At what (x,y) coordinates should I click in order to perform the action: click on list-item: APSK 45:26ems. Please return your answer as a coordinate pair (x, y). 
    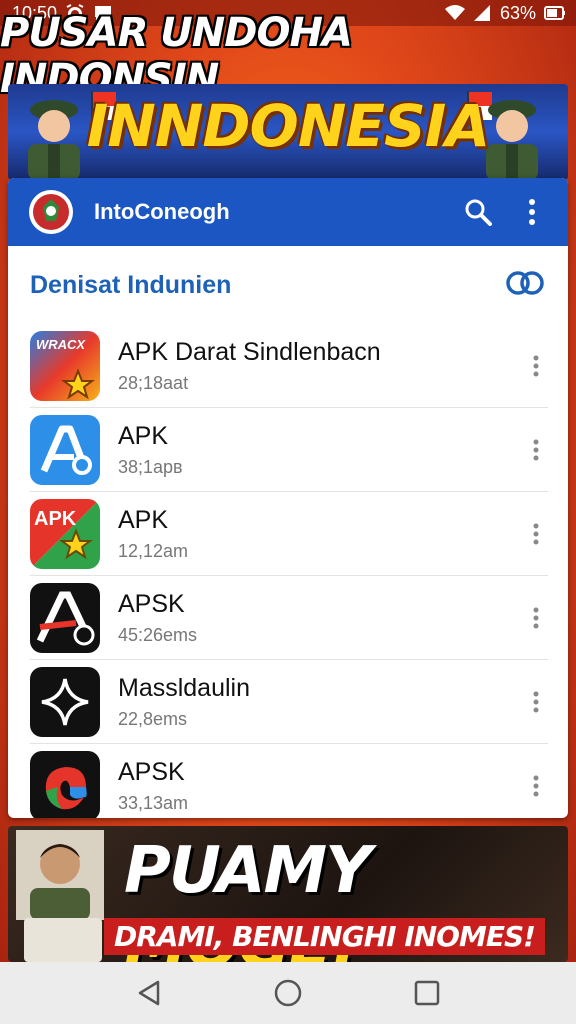
    Looking at the image, I should click on (289, 618).